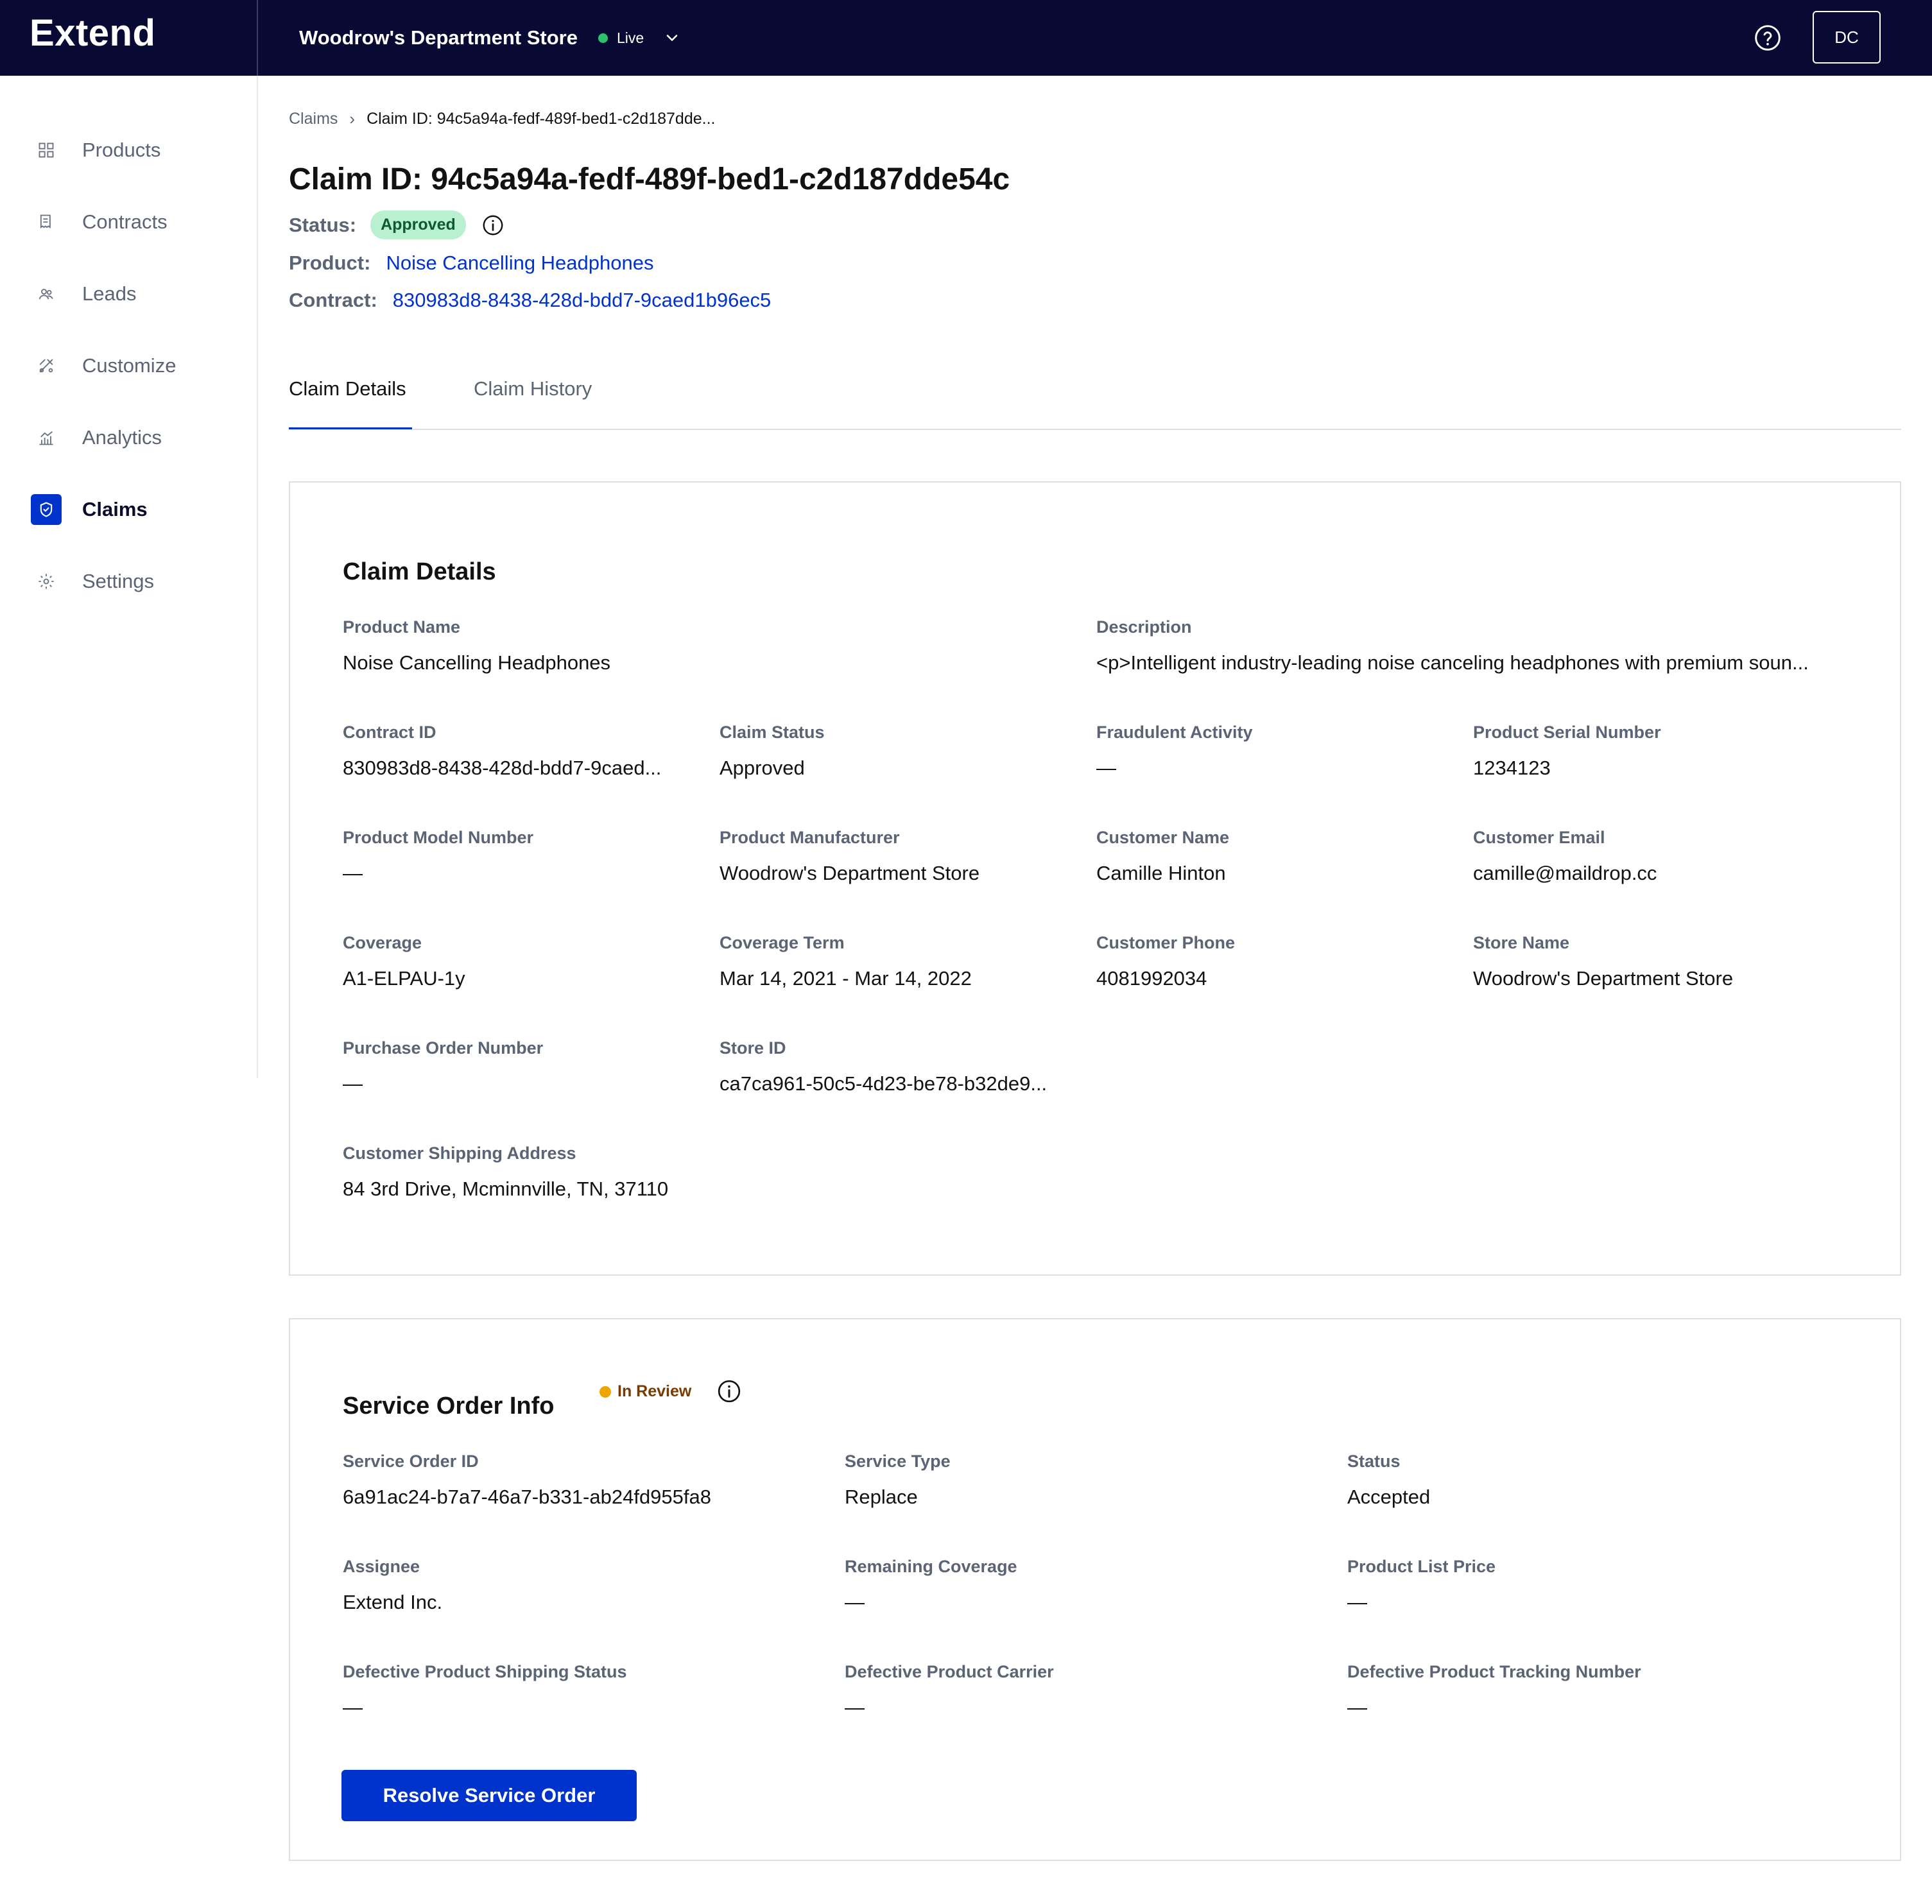  I want to click on bar-chart-icon, so click(46, 437).